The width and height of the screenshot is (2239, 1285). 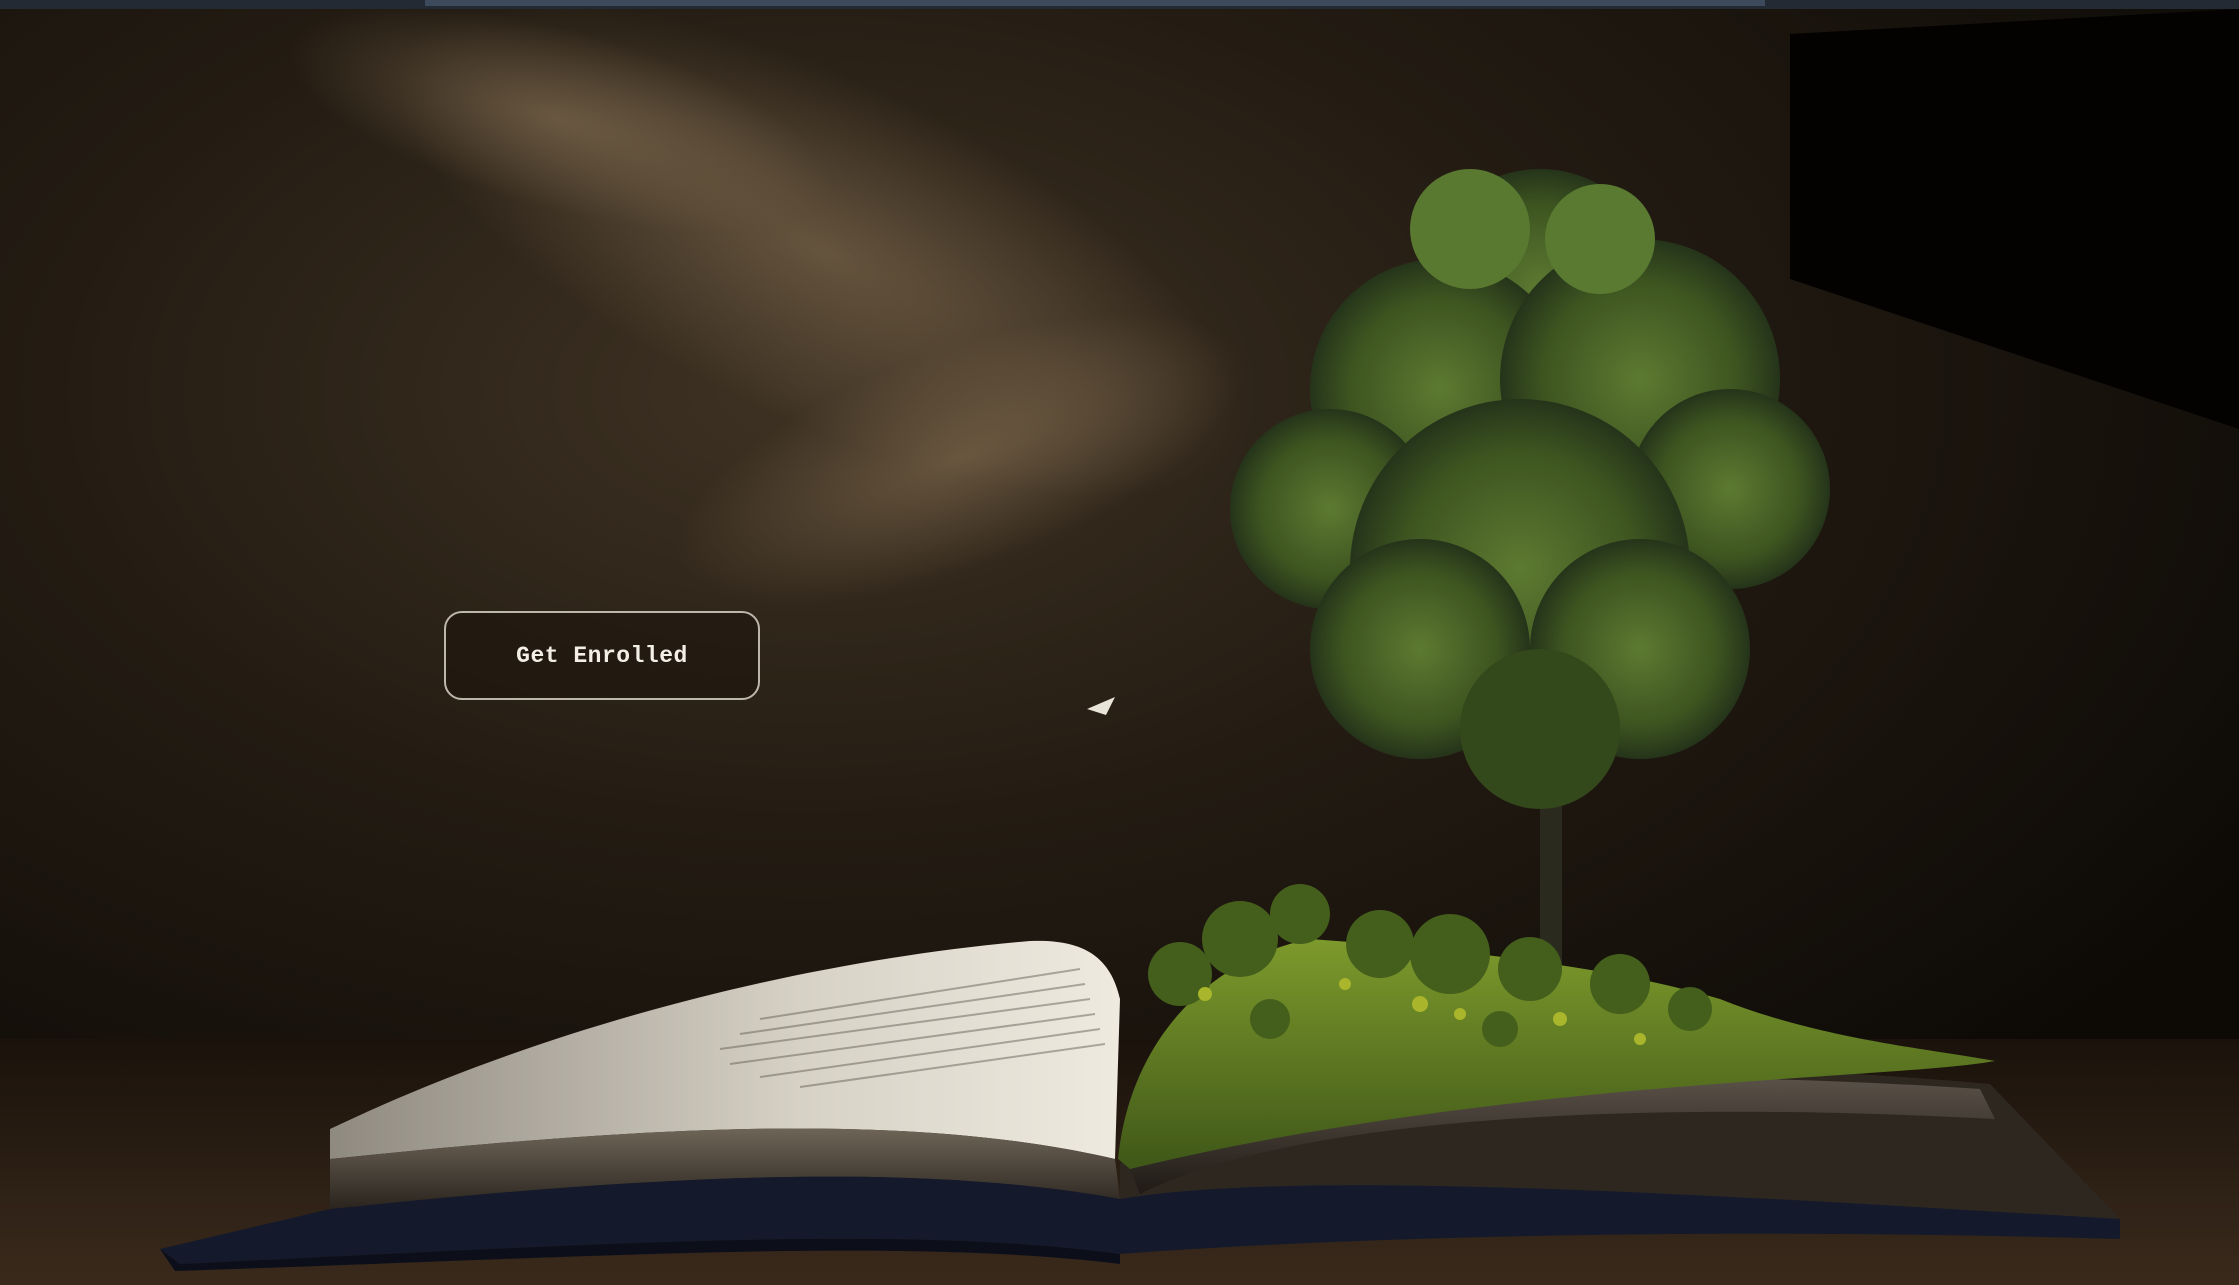 What do you see at coordinates (1095, 3) in the screenshot?
I see `top-bar-highlight` at bounding box center [1095, 3].